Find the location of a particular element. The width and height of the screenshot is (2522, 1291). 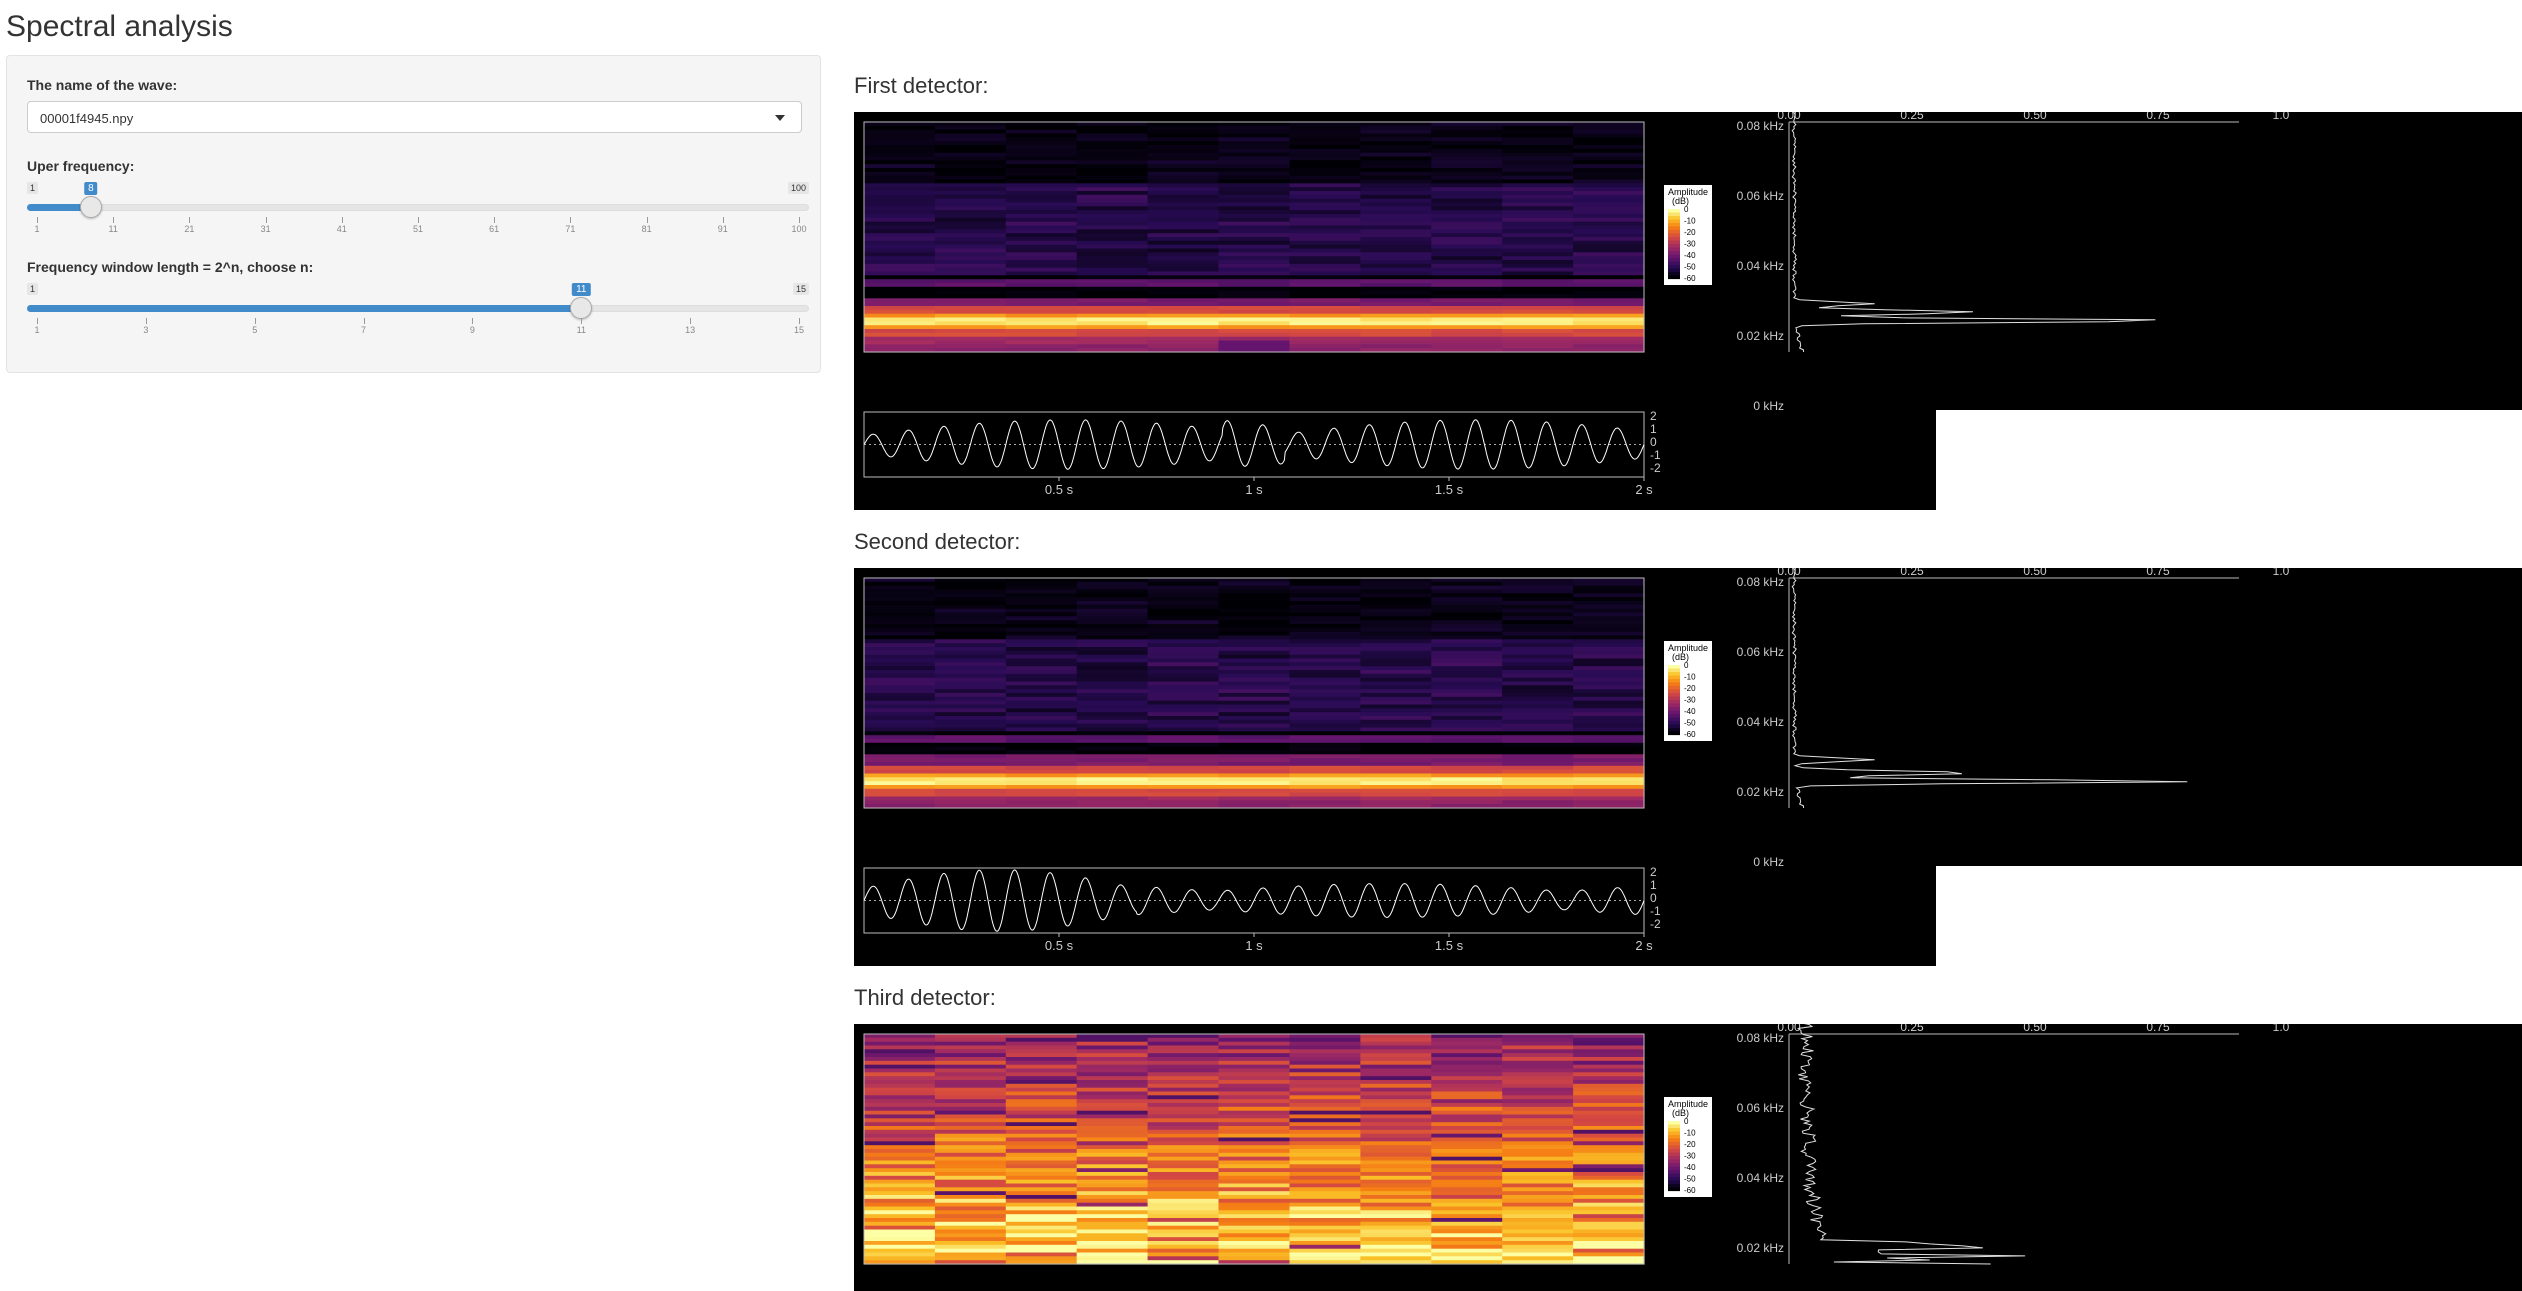

wave-select-dropdown: 00001f4945.npy is located at coordinates (414, 117).